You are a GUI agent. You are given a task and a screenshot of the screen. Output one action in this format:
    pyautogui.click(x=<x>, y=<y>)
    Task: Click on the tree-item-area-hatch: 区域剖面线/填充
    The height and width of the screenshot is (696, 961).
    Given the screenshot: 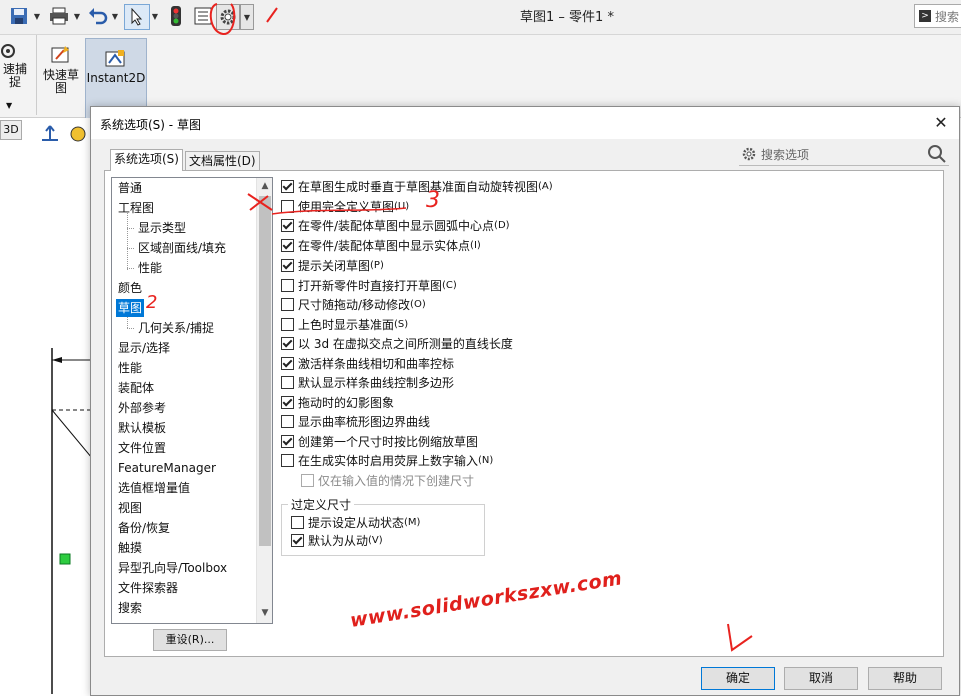 What is the action you would take?
    pyautogui.click(x=182, y=248)
    